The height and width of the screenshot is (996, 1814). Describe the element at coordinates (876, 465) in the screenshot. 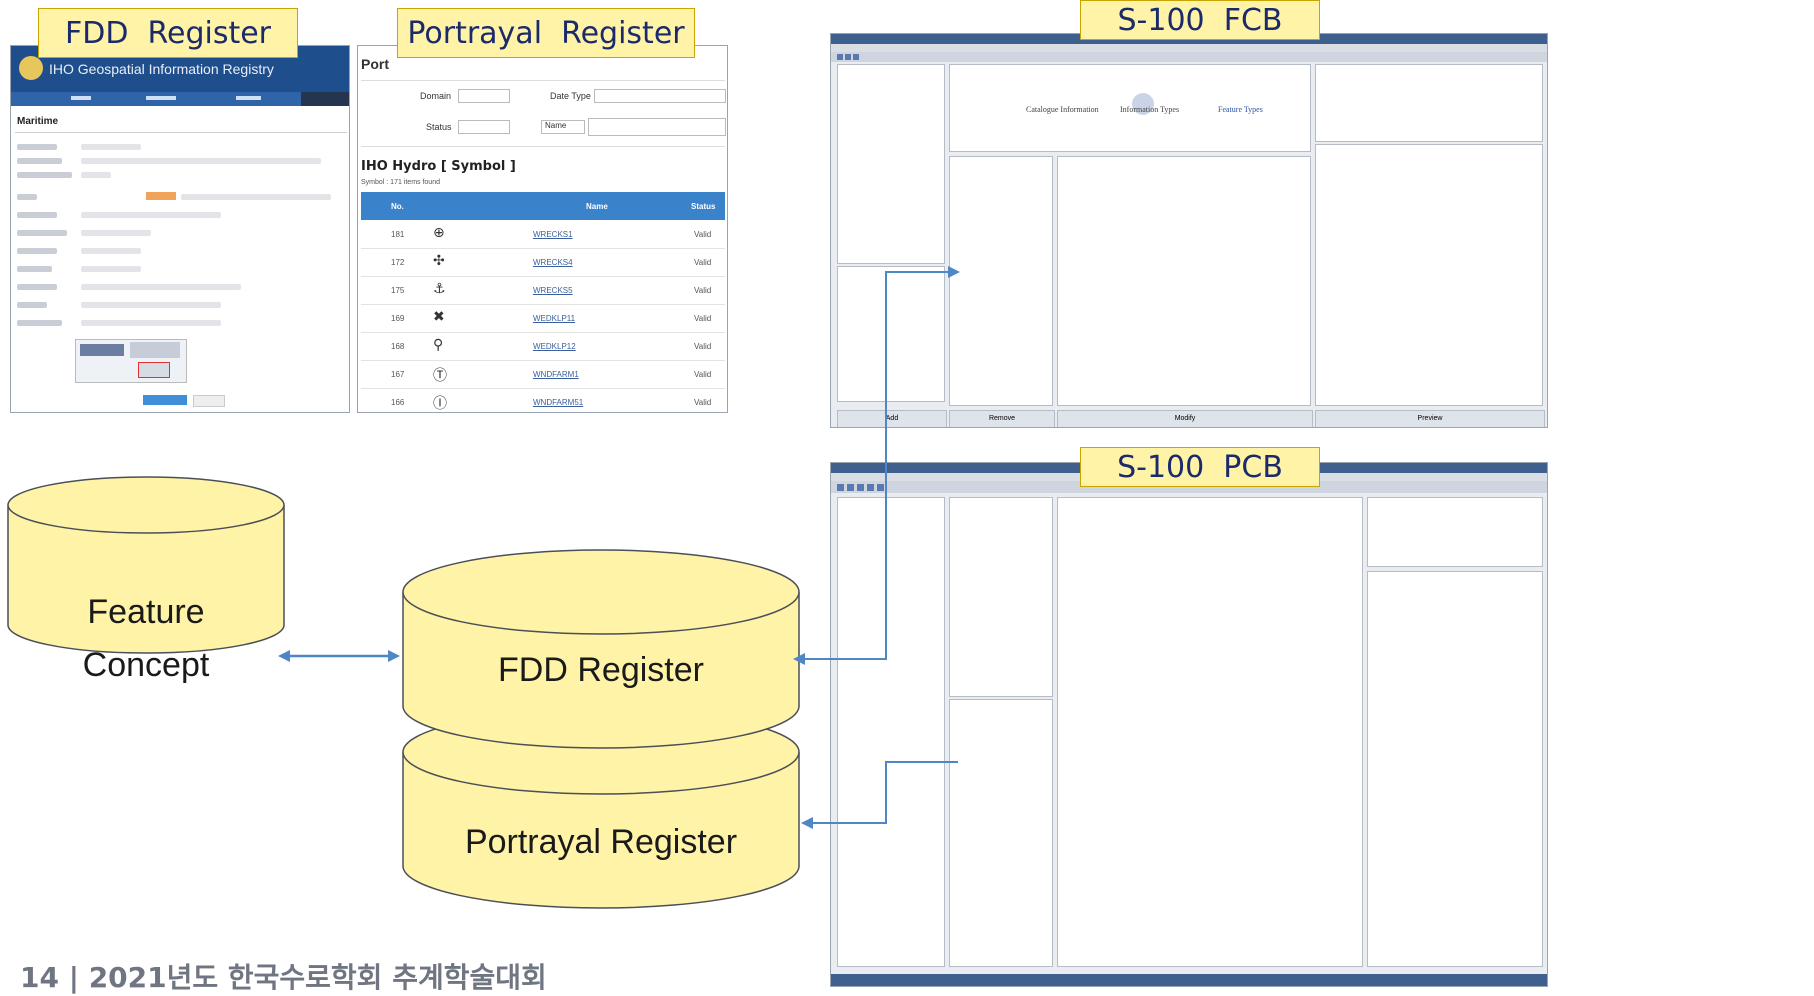

I see `arrow-fdd-fcb` at that location.